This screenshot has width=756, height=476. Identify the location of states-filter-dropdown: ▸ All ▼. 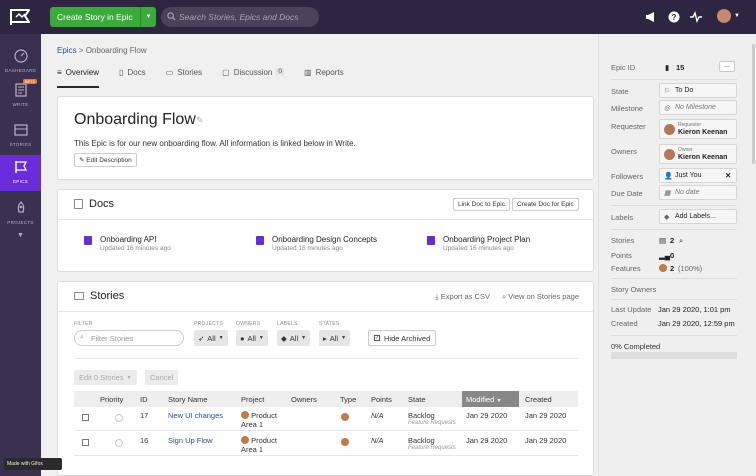
(335, 338).